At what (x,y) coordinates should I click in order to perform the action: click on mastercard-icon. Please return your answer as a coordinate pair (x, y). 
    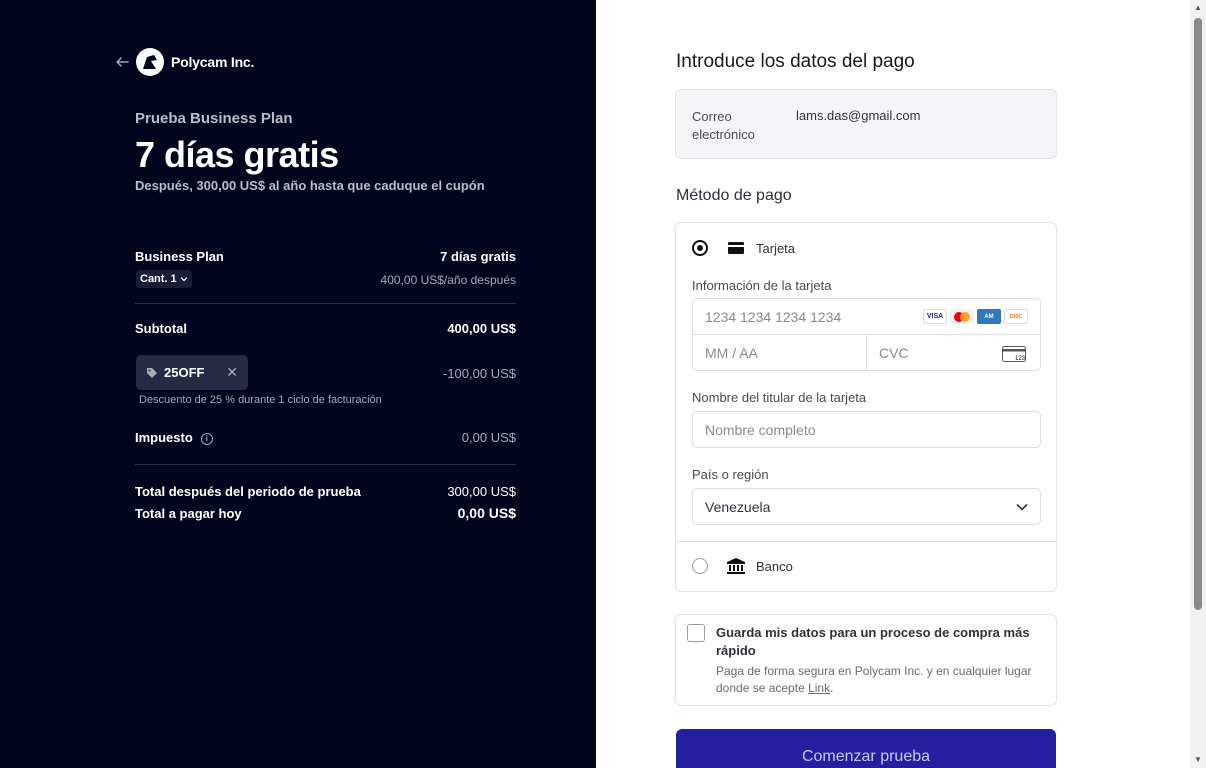
    Looking at the image, I should click on (962, 316).